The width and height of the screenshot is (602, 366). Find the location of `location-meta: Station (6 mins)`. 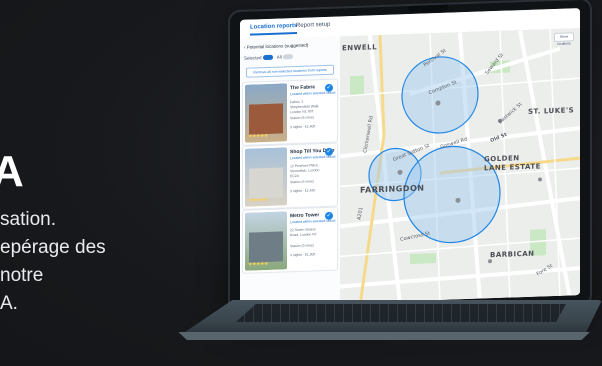

location-meta: Station (6 mins) is located at coordinates (302, 118).